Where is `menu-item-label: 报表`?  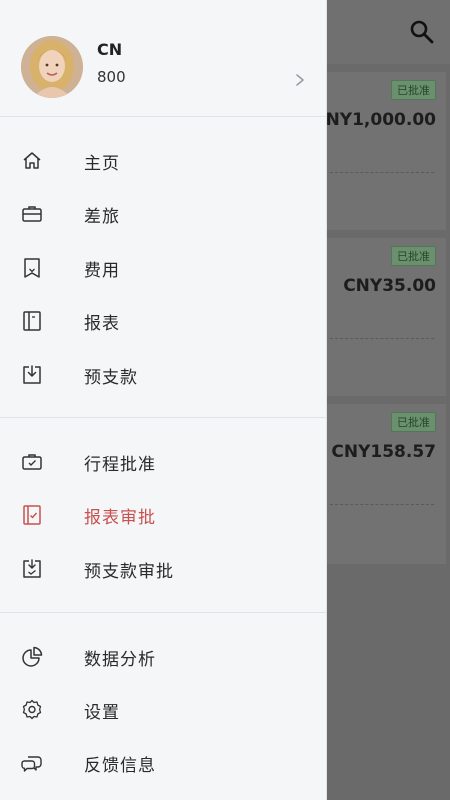 menu-item-label: 报表 is located at coordinates (102, 324).